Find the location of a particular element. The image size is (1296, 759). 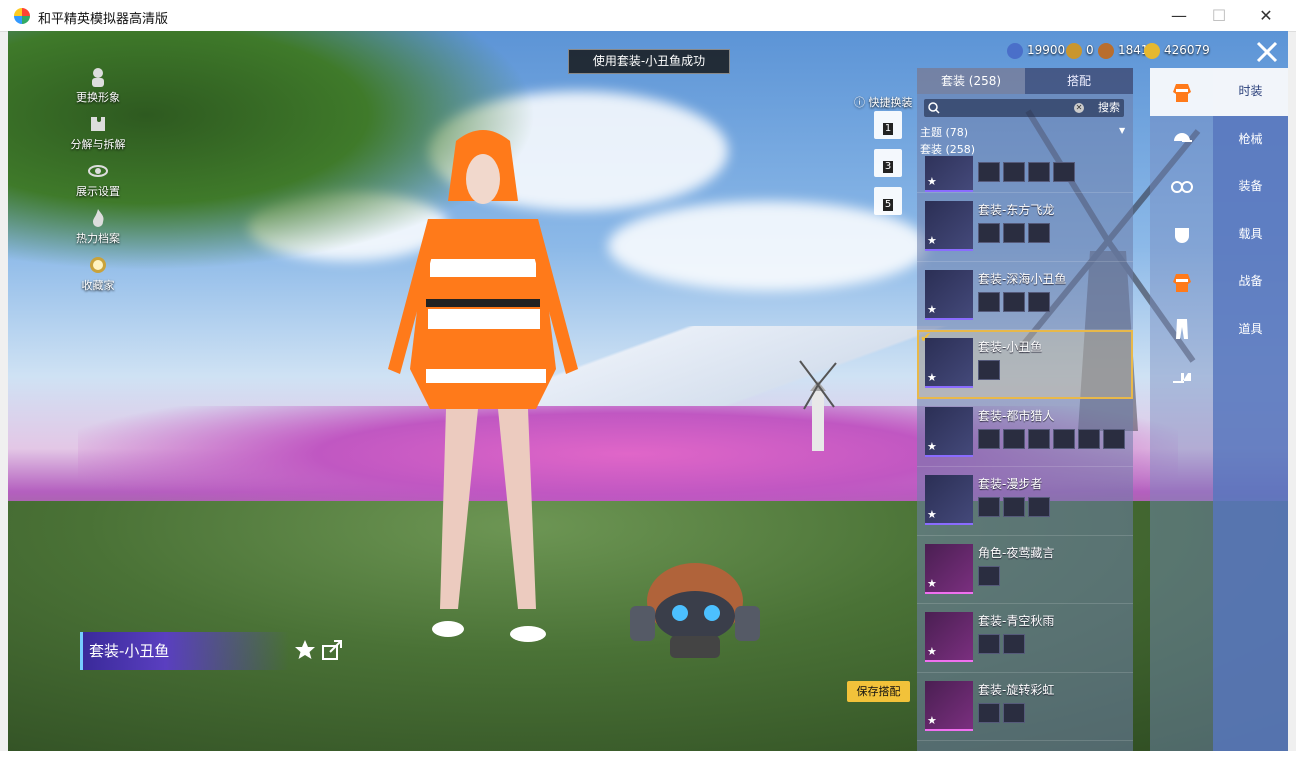

quick-slot-5: 5 is located at coordinates (888, 201).